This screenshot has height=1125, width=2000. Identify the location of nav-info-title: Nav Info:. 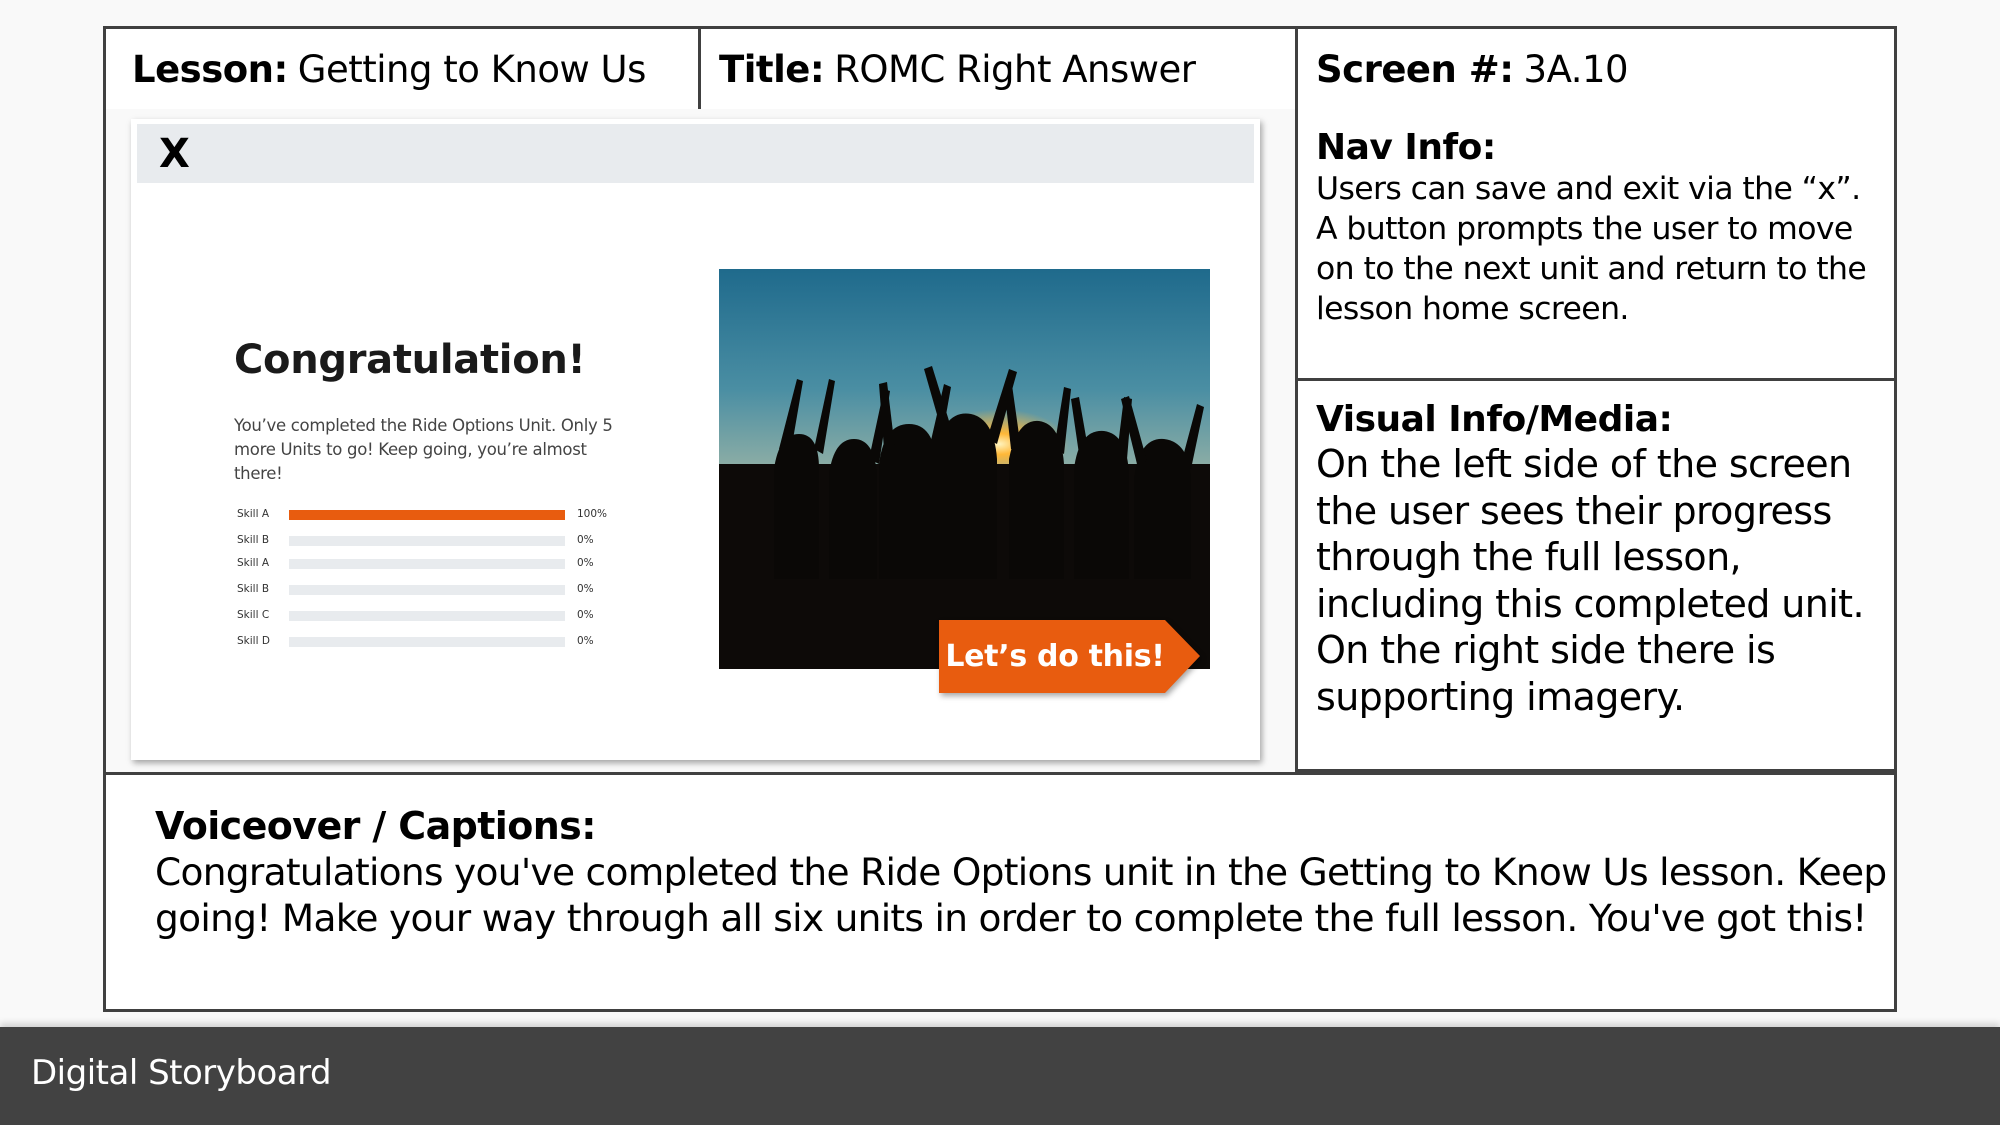
(1406, 147).